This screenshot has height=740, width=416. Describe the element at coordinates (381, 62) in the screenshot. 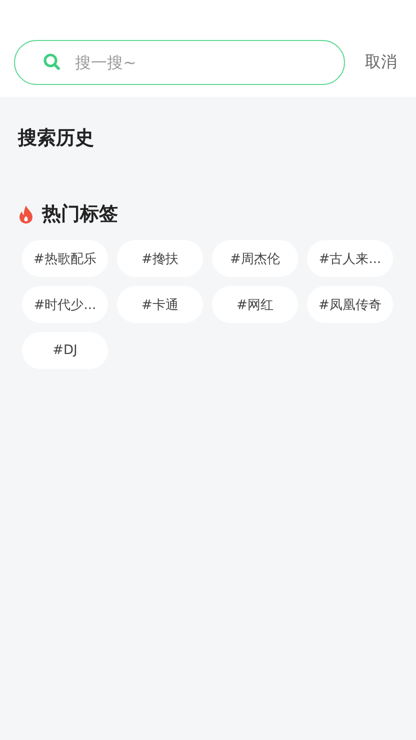

I see `cancel-button: 取消` at that location.